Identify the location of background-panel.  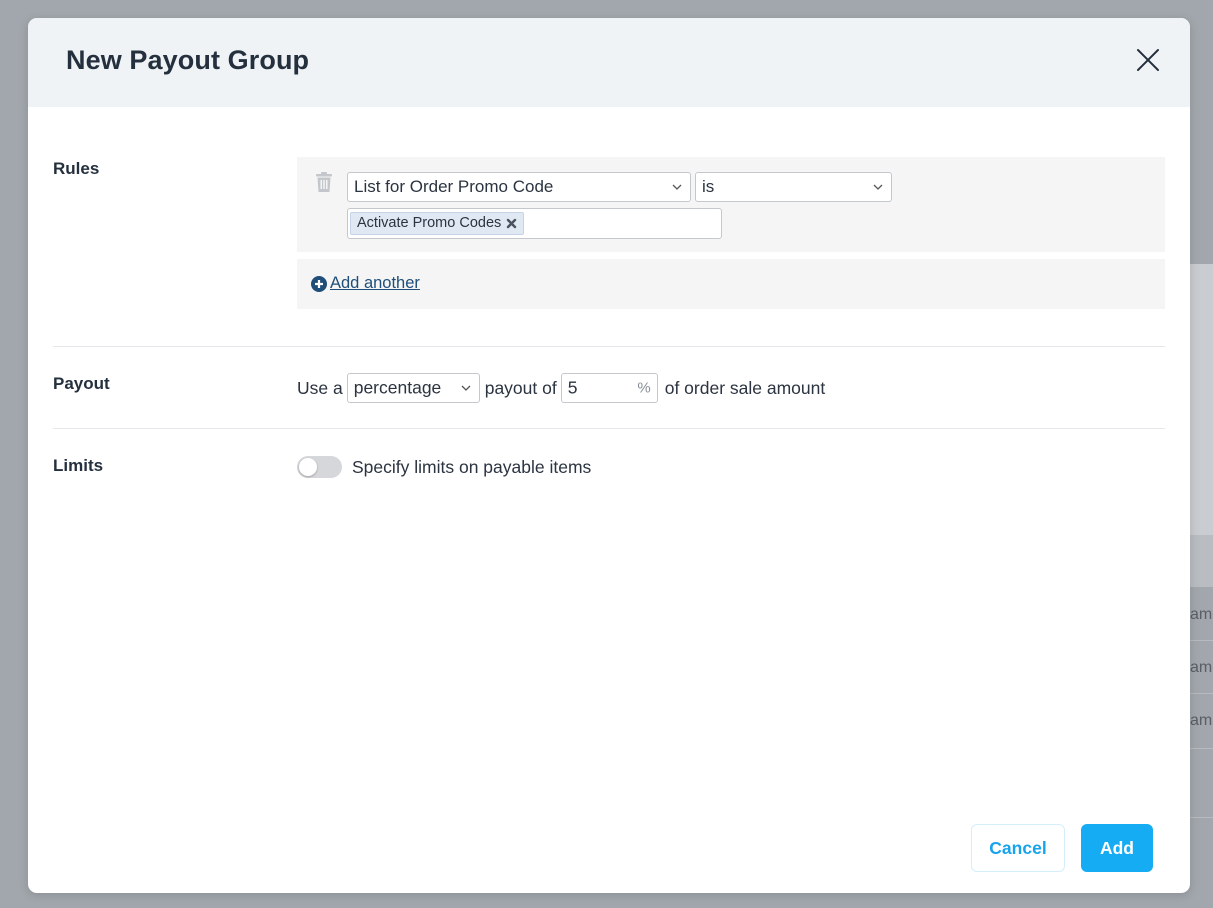
(1201, 399).